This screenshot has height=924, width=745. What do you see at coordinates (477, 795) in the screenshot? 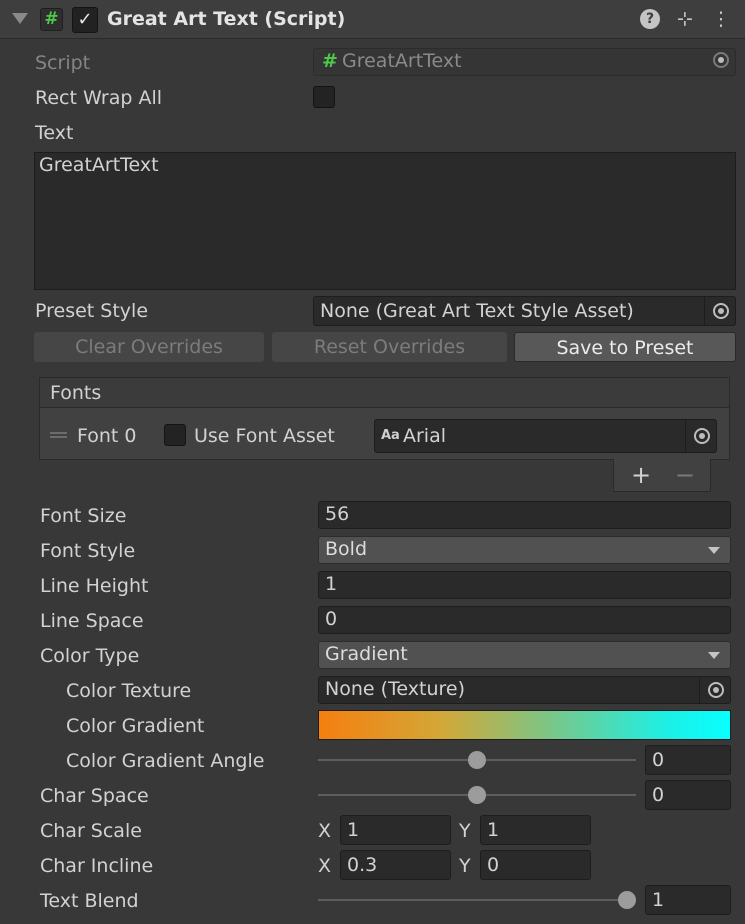
I see `char-space-slider-thumb` at bounding box center [477, 795].